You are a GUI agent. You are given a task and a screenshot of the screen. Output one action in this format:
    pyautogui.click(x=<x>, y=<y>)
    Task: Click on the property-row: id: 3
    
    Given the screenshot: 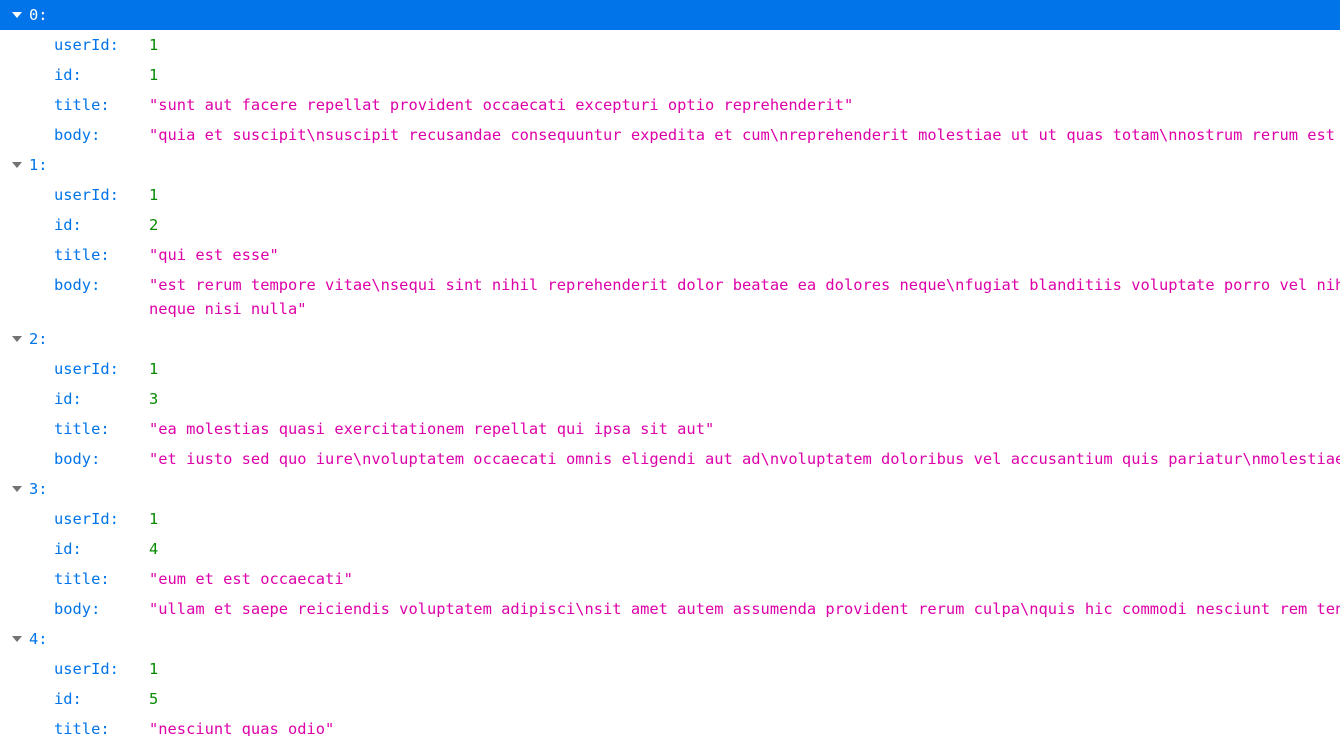 What is the action you would take?
    pyautogui.click(x=670, y=399)
    